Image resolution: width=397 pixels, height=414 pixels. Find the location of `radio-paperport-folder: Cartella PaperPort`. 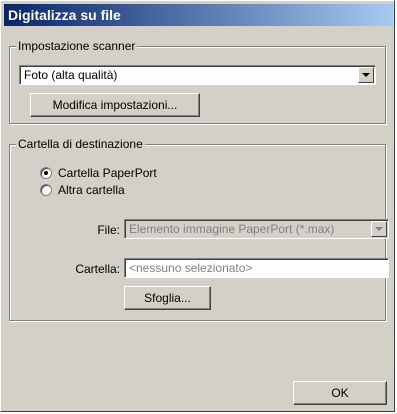

radio-paperport-folder: Cartella PaperPort is located at coordinates (115, 173).